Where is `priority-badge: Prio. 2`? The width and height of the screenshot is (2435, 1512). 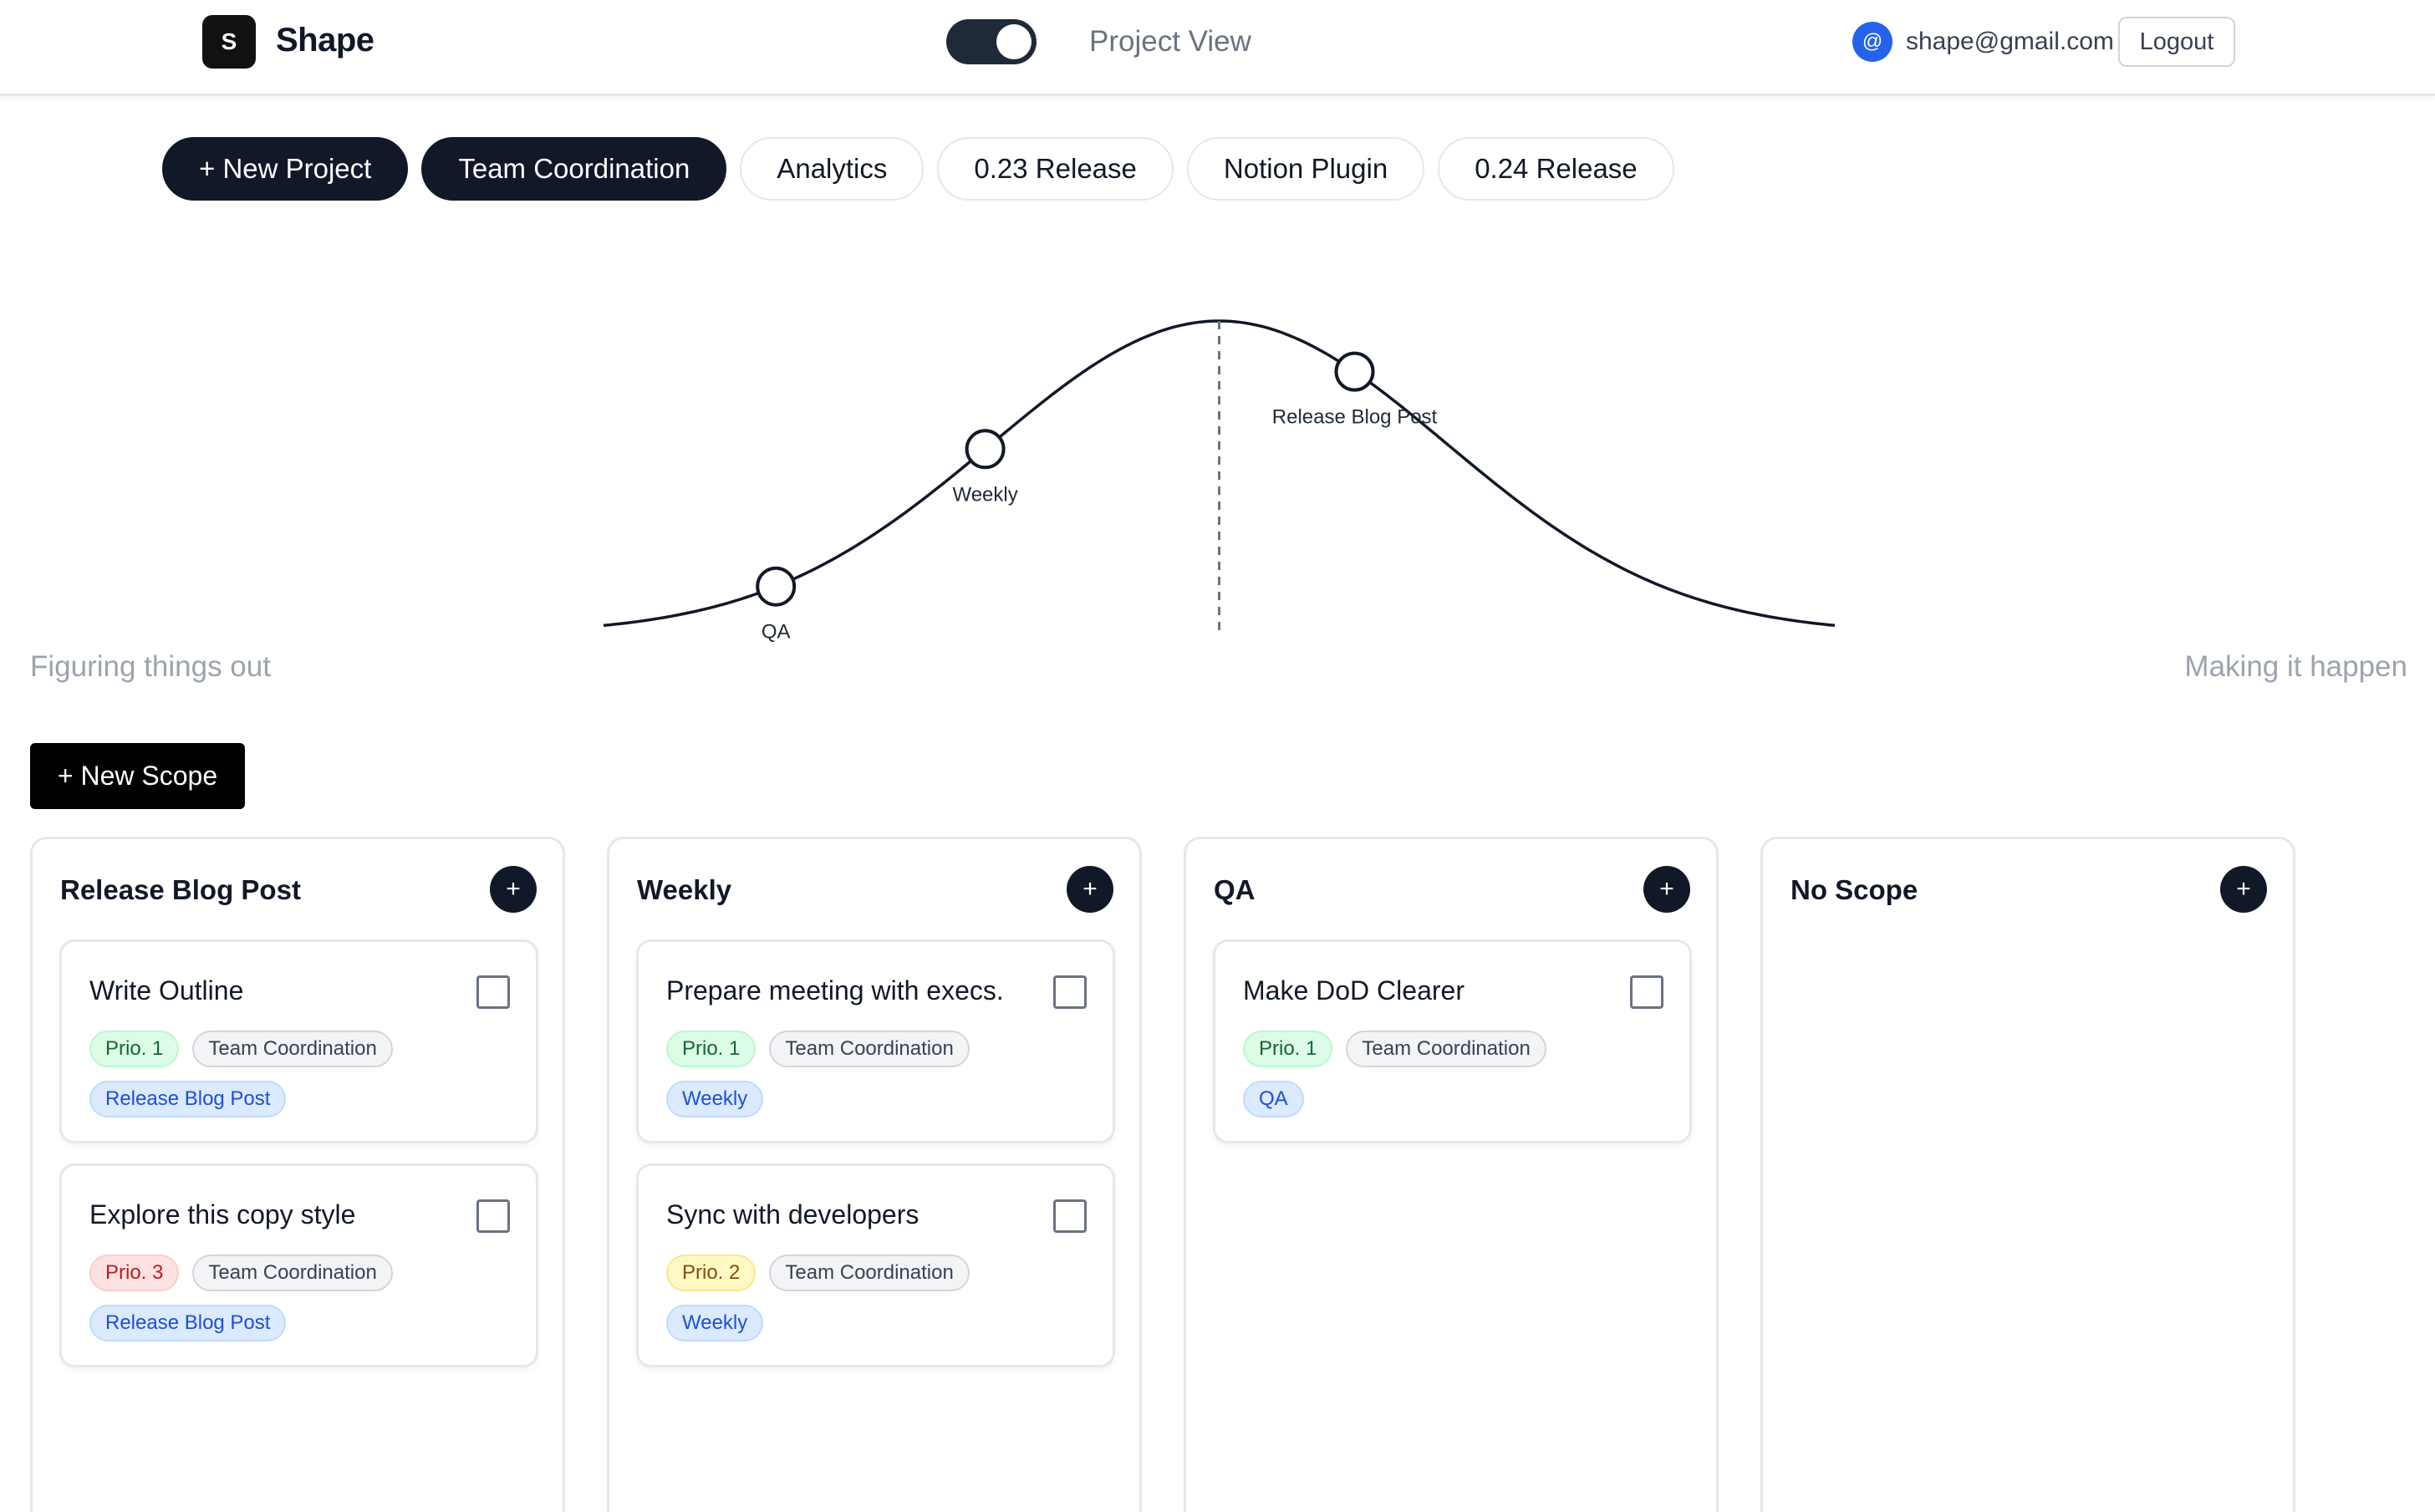
priority-badge: Prio. 2 is located at coordinates (711, 1273).